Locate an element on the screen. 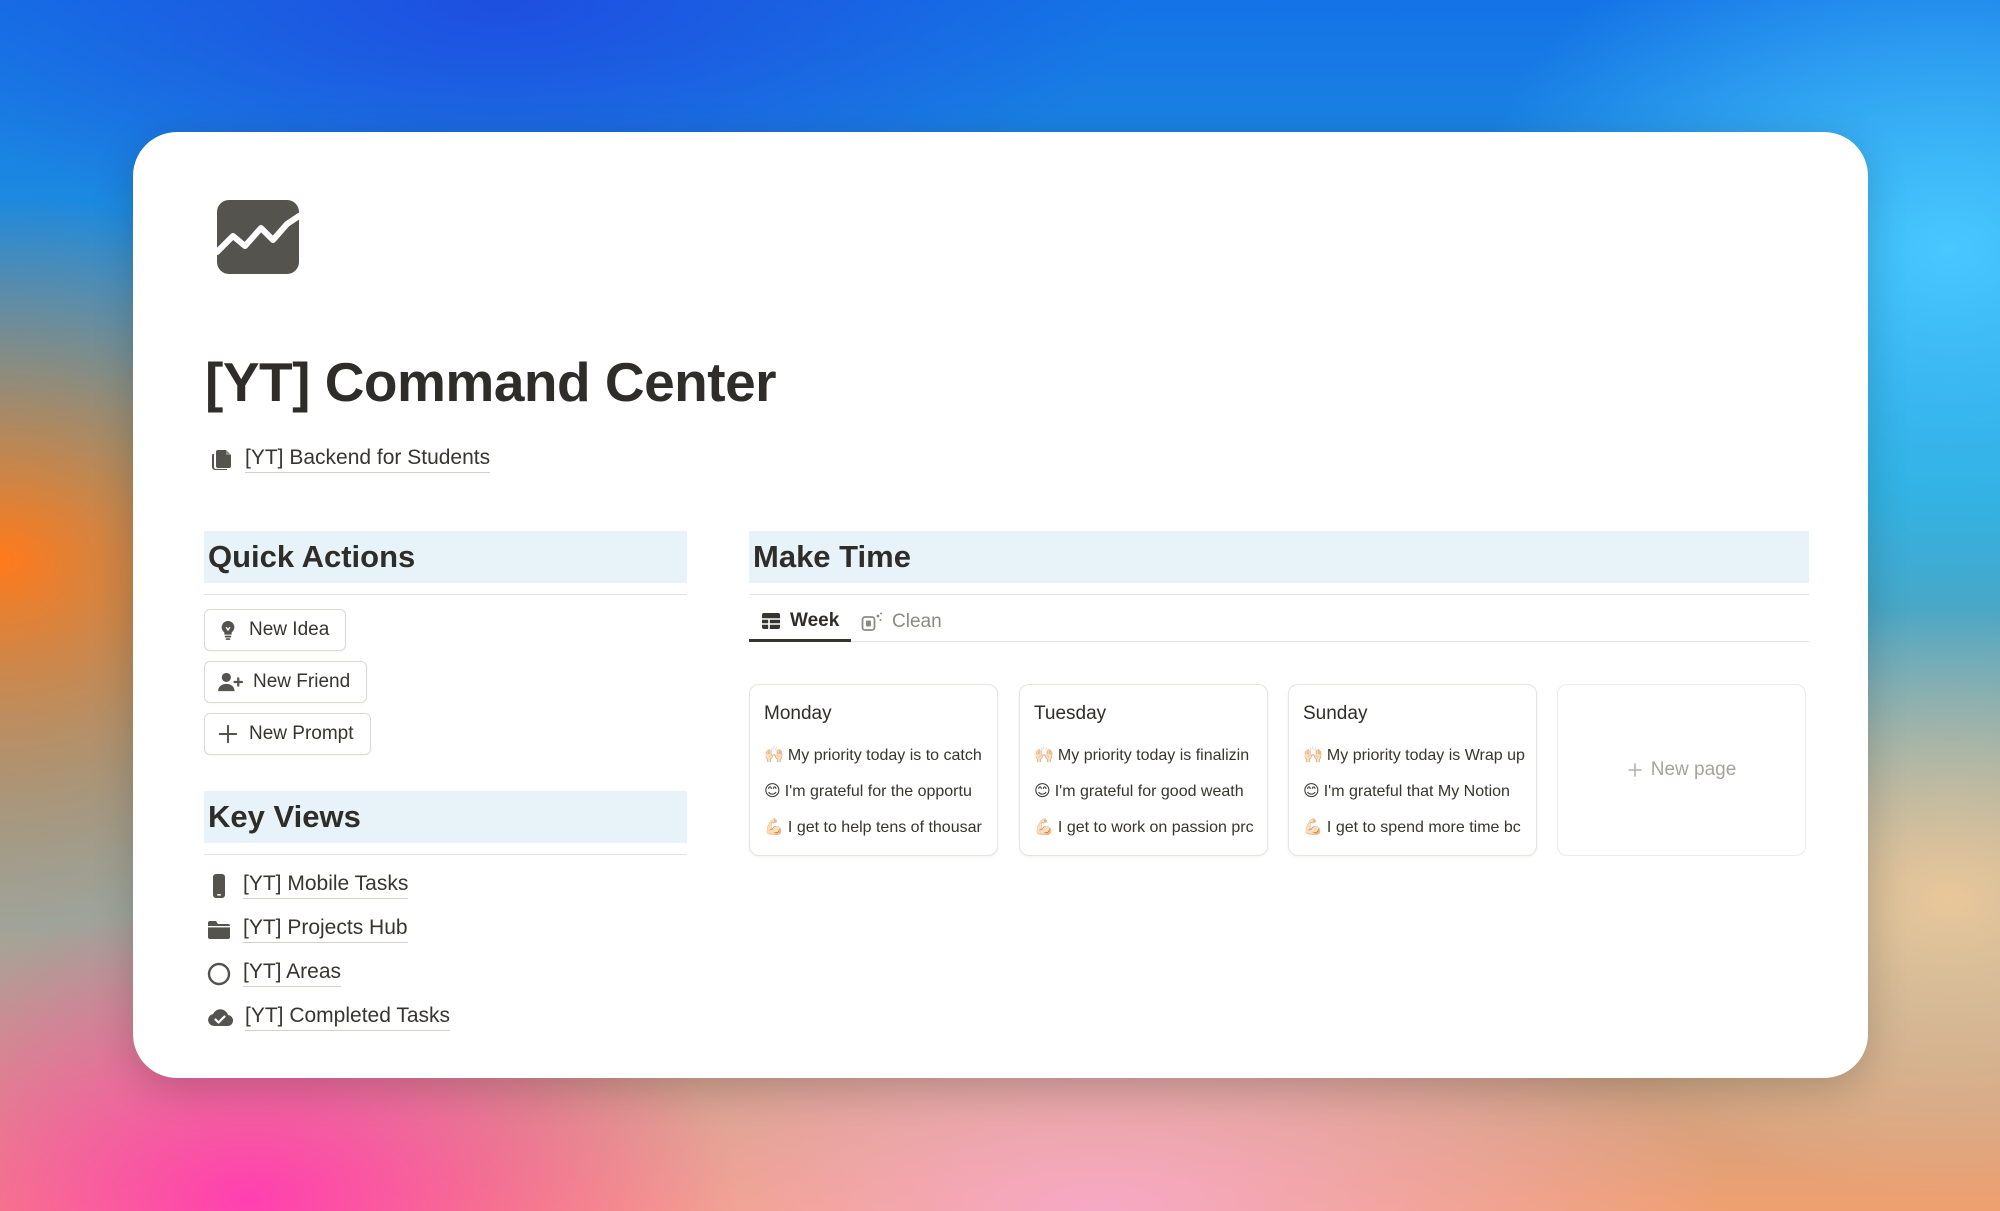 This screenshot has height=1211, width=2000. new-prompt-button: New Prompt is located at coordinates (287, 734).